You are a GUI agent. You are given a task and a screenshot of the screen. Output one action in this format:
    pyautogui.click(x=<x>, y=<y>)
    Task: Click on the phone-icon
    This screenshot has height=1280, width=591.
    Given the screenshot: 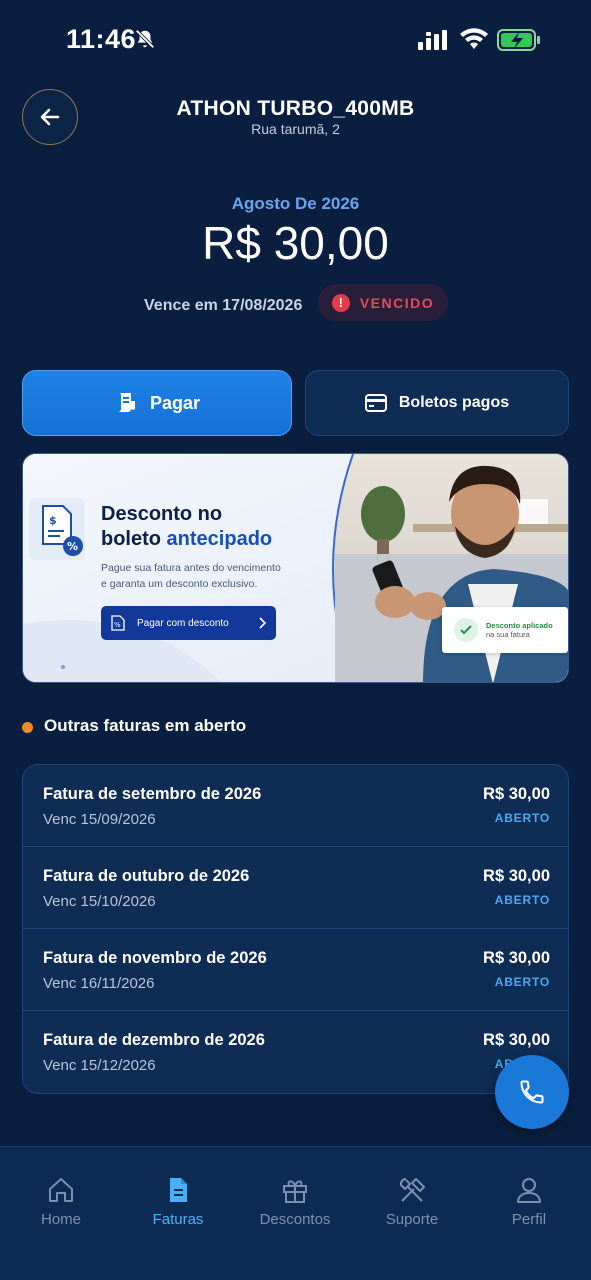 What is the action you would take?
    pyautogui.click(x=532, y=1092)
    